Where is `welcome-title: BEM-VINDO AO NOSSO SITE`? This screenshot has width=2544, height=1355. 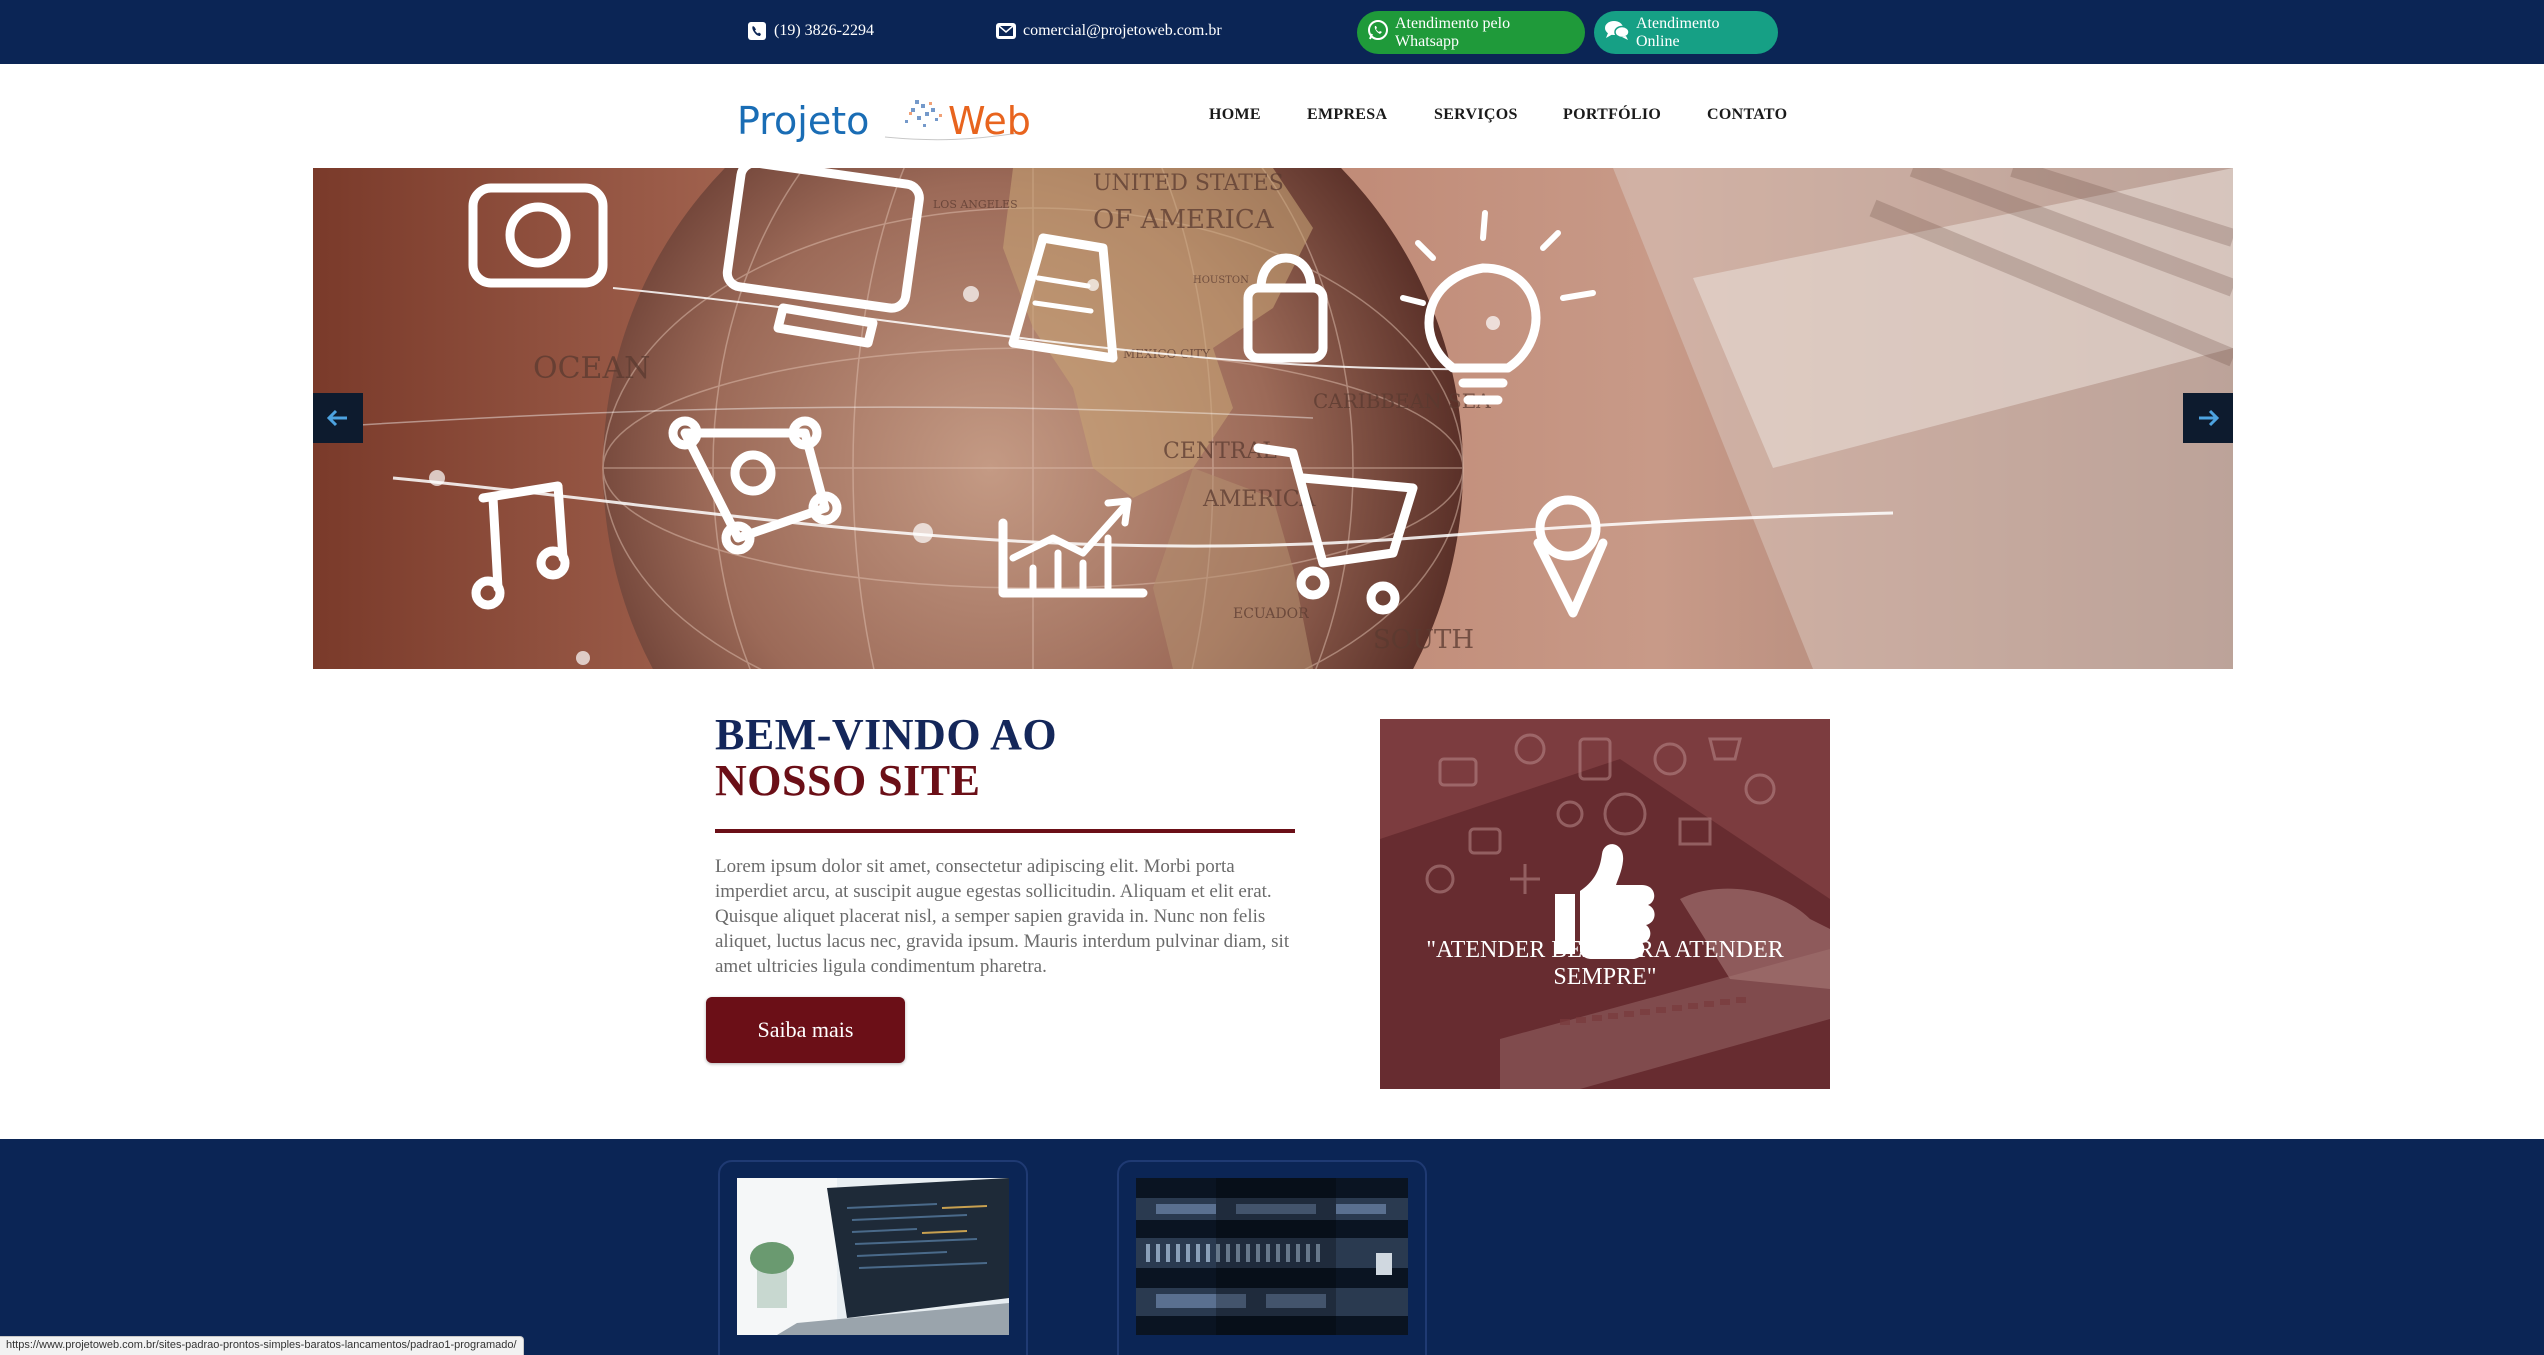
welcome-title: BEM-VINDO AO NOSSO SITE is located at coordinates (886, 758).